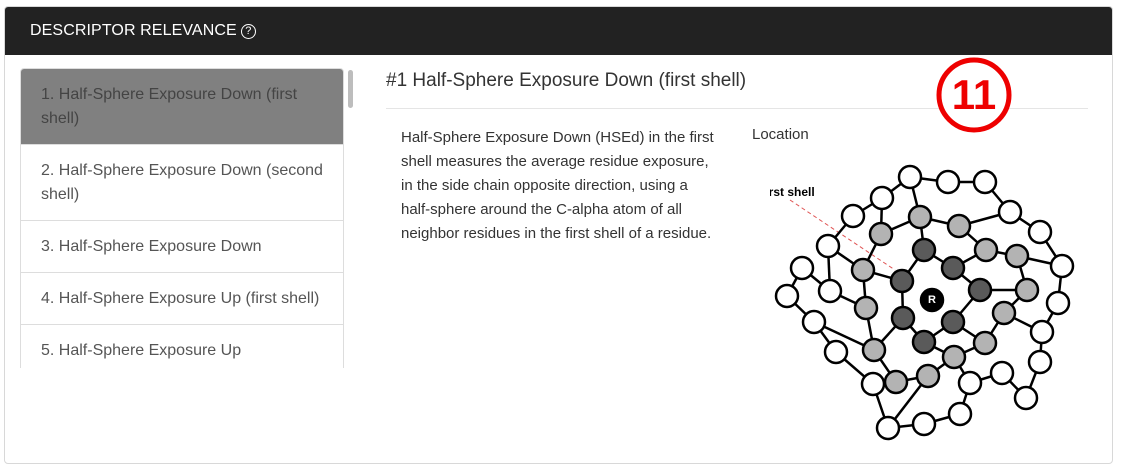  Describe the element at coordinates (133, 30) in the screenshot. I see `panel-title: DESCRIPTOR RELEVANCE` at that location.